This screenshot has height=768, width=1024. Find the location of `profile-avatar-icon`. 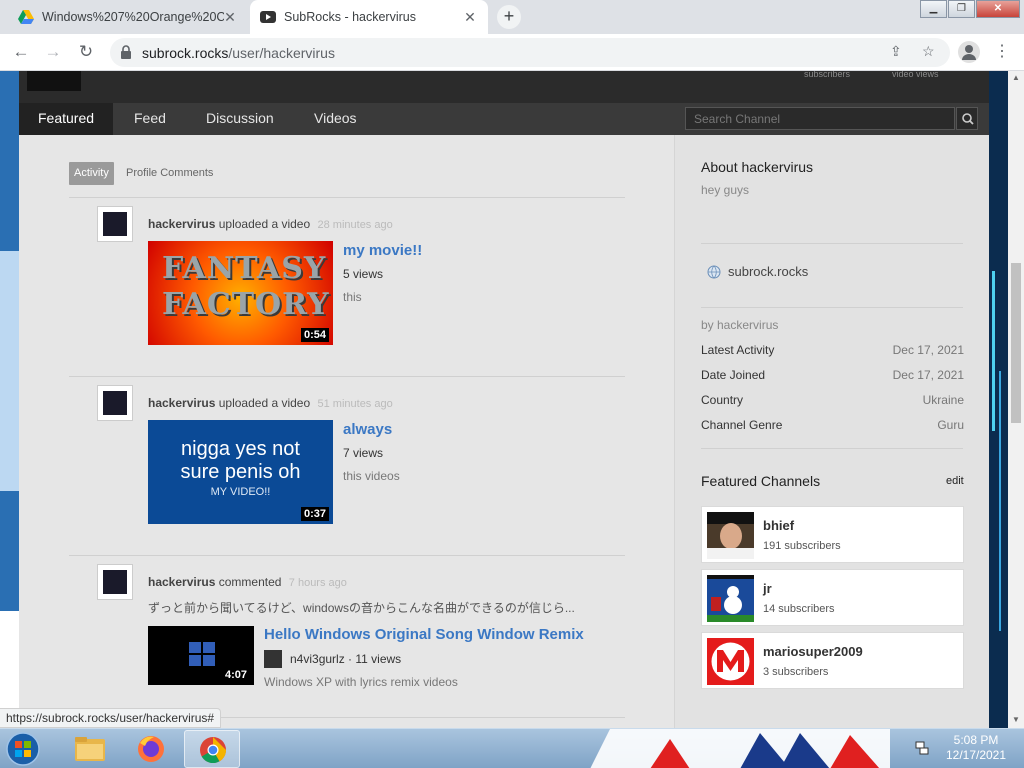

profile-avatar-icon is located at coordinates (969, 52).